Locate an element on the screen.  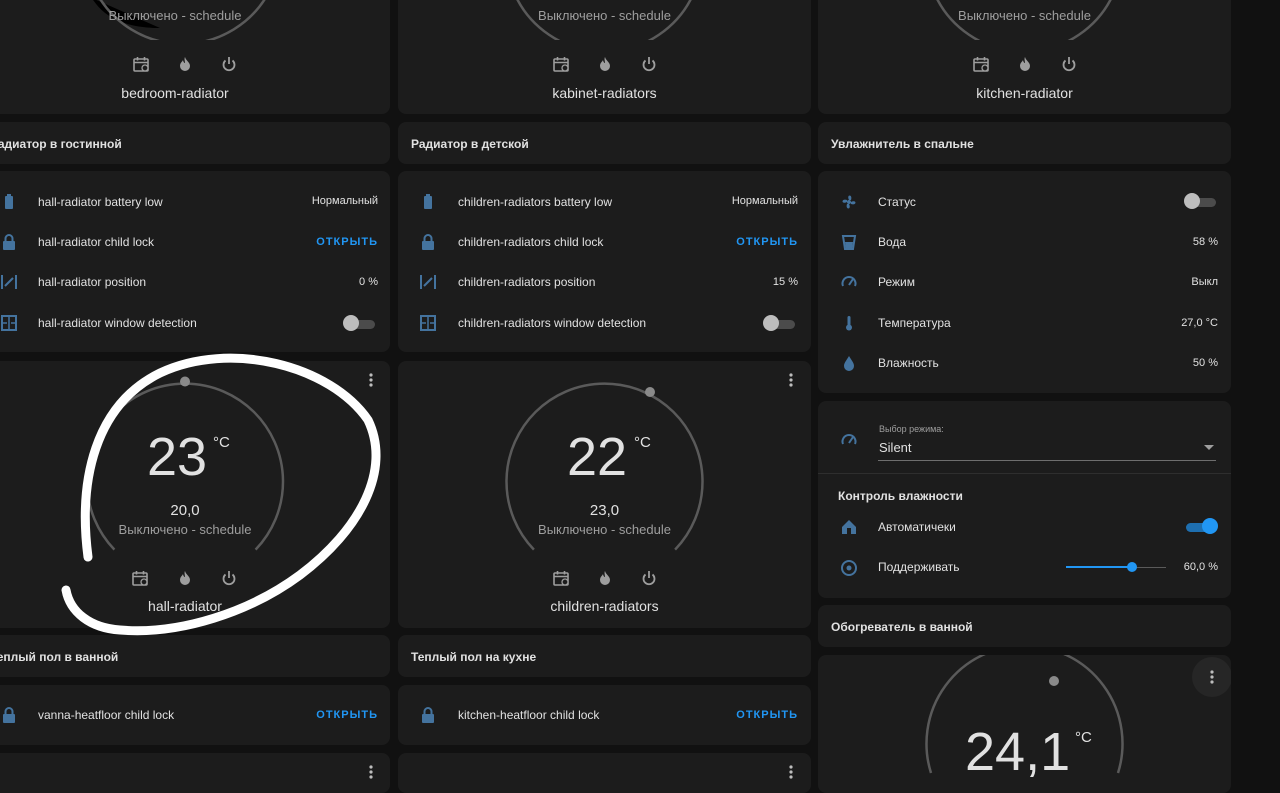
mode-select-value: Silent is located at coordinates (895, 447).